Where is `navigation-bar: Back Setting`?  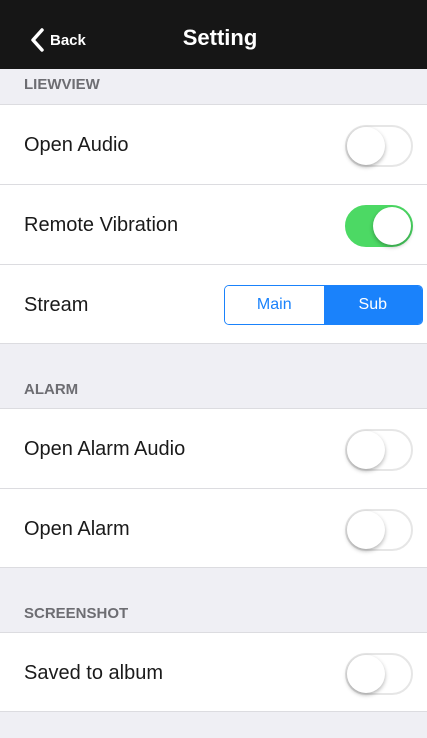 navigation-bar: Back Setting is located at coordinates (213, 34).